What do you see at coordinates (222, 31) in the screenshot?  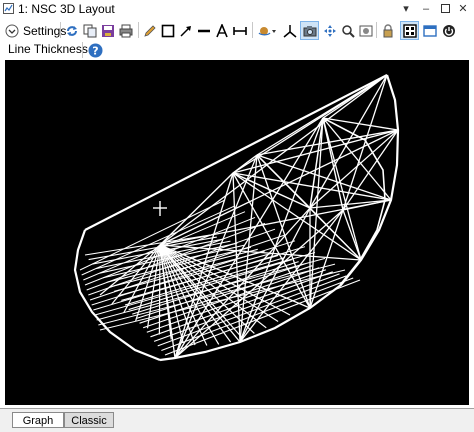 I see `text-icon` at bounding box center [222, 31].